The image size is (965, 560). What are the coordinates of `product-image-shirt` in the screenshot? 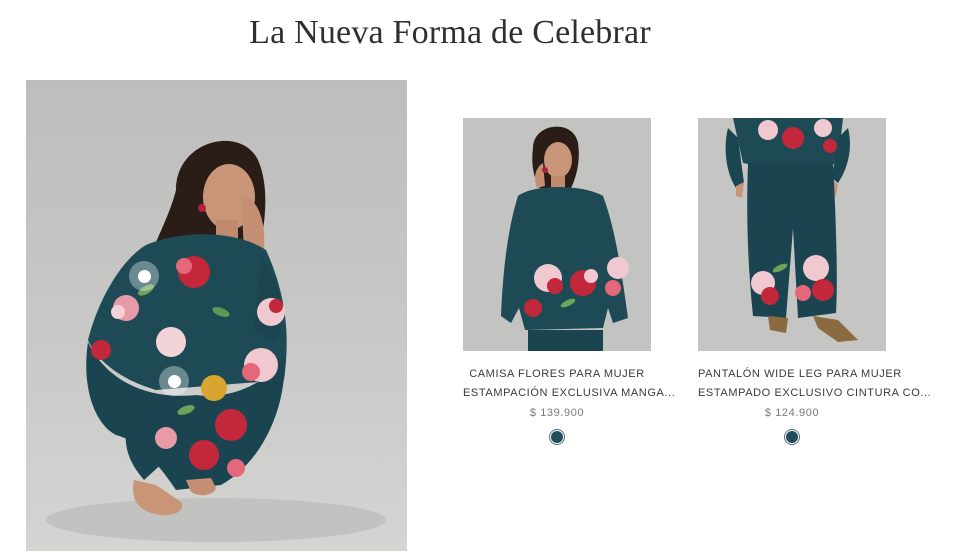 It's located at (557, 234).